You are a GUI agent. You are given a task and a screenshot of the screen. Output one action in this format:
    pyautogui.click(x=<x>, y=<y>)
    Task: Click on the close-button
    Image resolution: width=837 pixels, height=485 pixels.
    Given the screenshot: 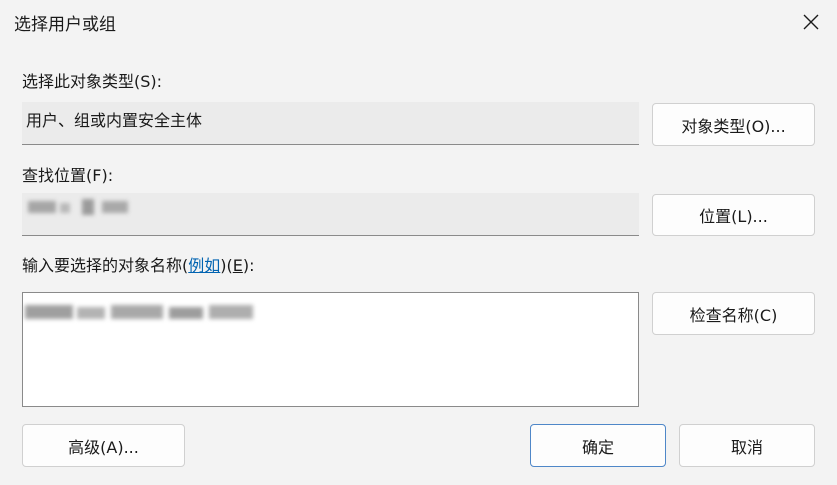 What is the action you would take?
    pyautogui.click(x=811, y=22)
    